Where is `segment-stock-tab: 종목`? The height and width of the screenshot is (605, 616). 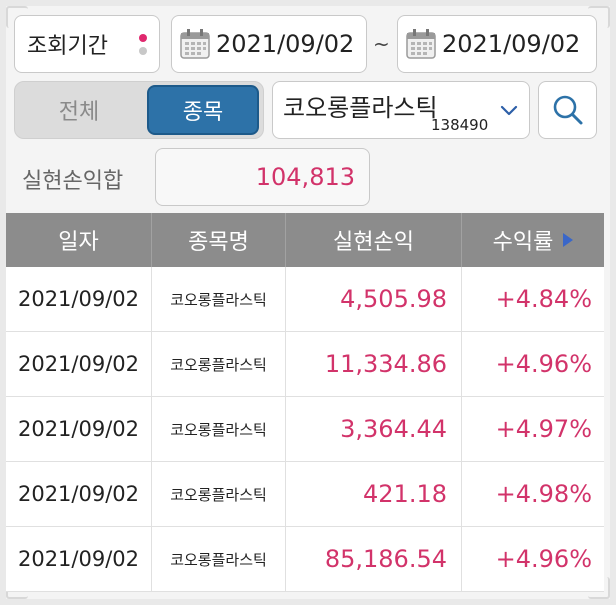 segment-stock-tab: 종목 is located at coordinates (203, 110).